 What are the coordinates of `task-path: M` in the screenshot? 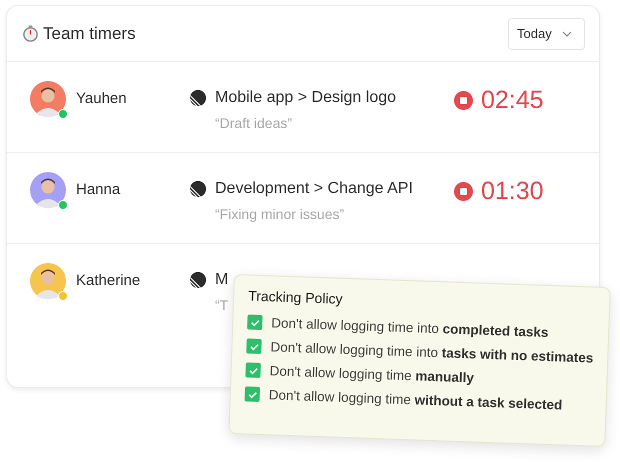 It's located at (221, 280).